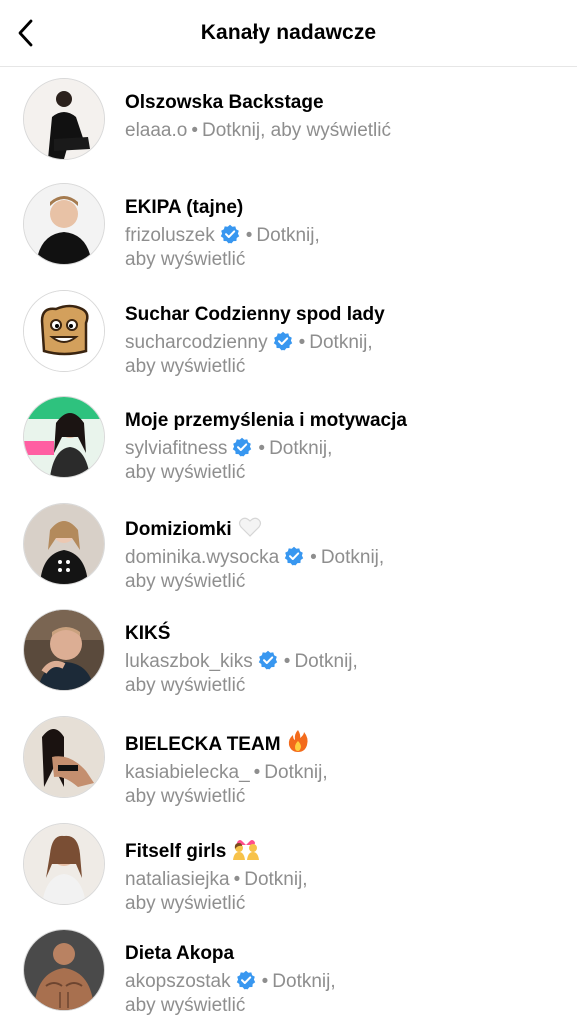 Image resolution: width=577 pixels, height=1026 pixels. Describe the element at coordinates (176, 449) in the screenshot. I see `channel-username: sylviafitness` at that location.